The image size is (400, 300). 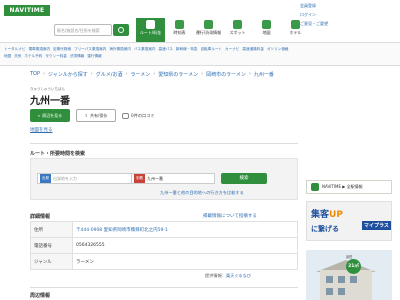 I want to click on subnav-item: カーナビ, so click(x=232, y=49).